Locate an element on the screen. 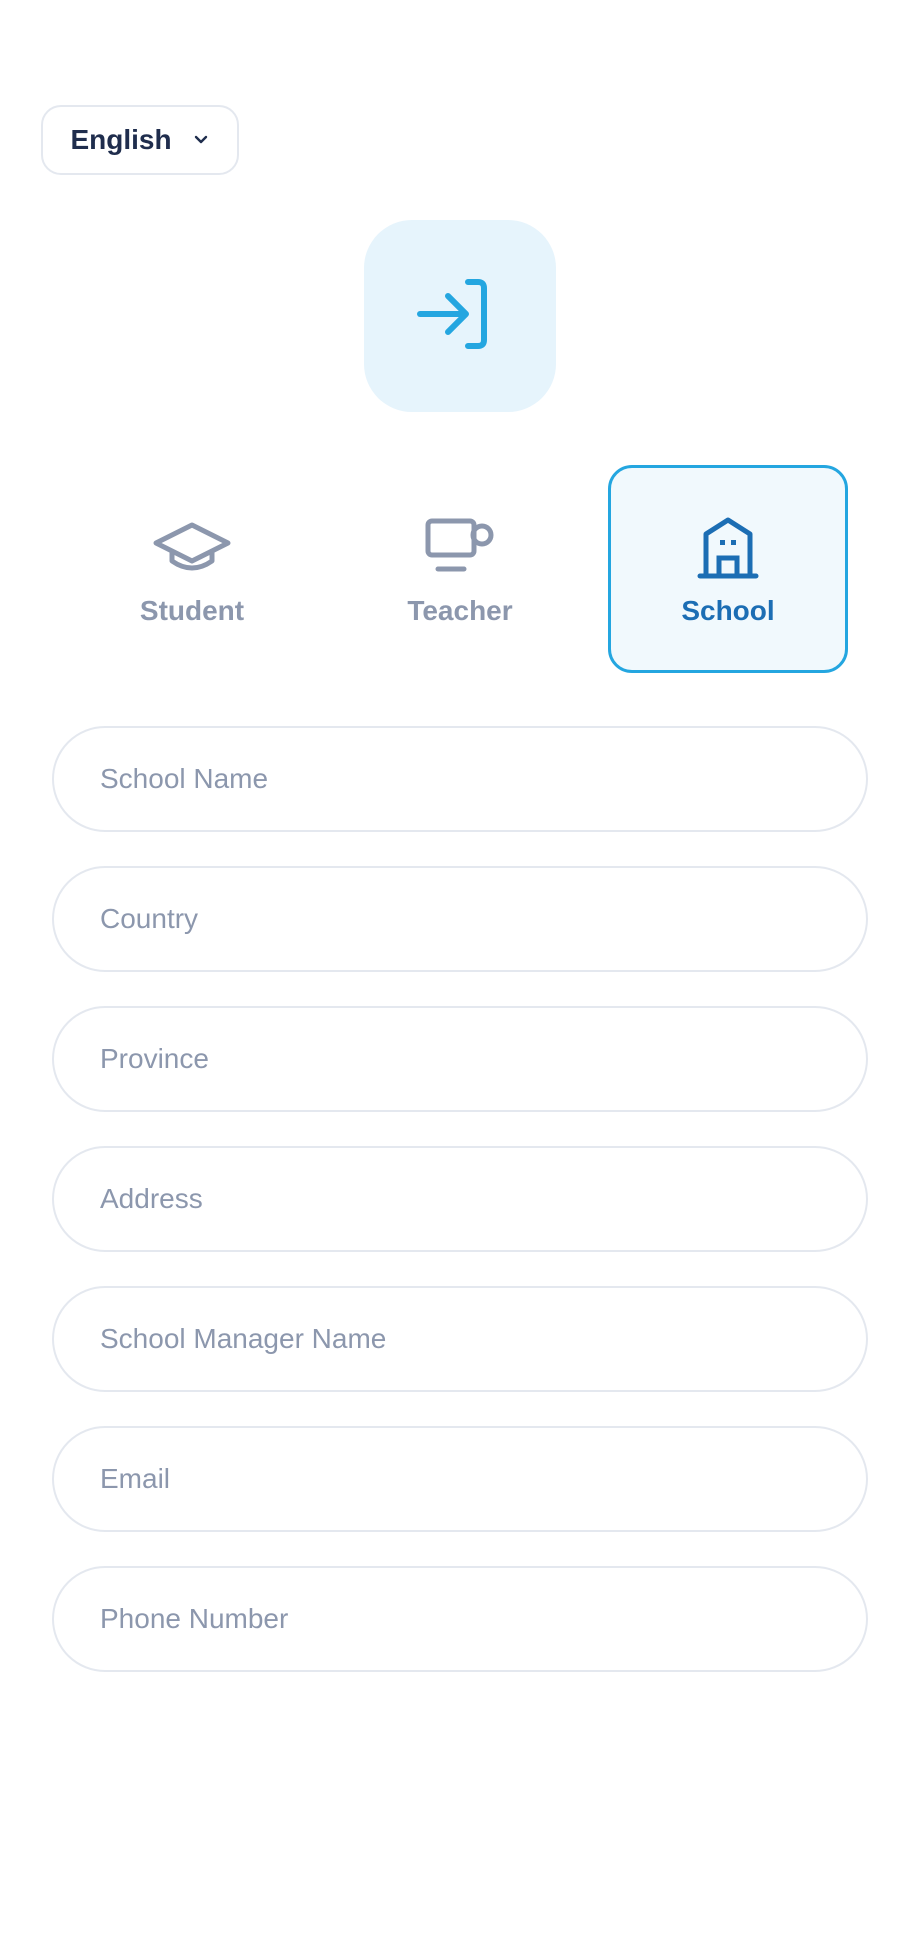 This screenshot has width=920, height=1940. building-icon is located at coordinates (728, 547).